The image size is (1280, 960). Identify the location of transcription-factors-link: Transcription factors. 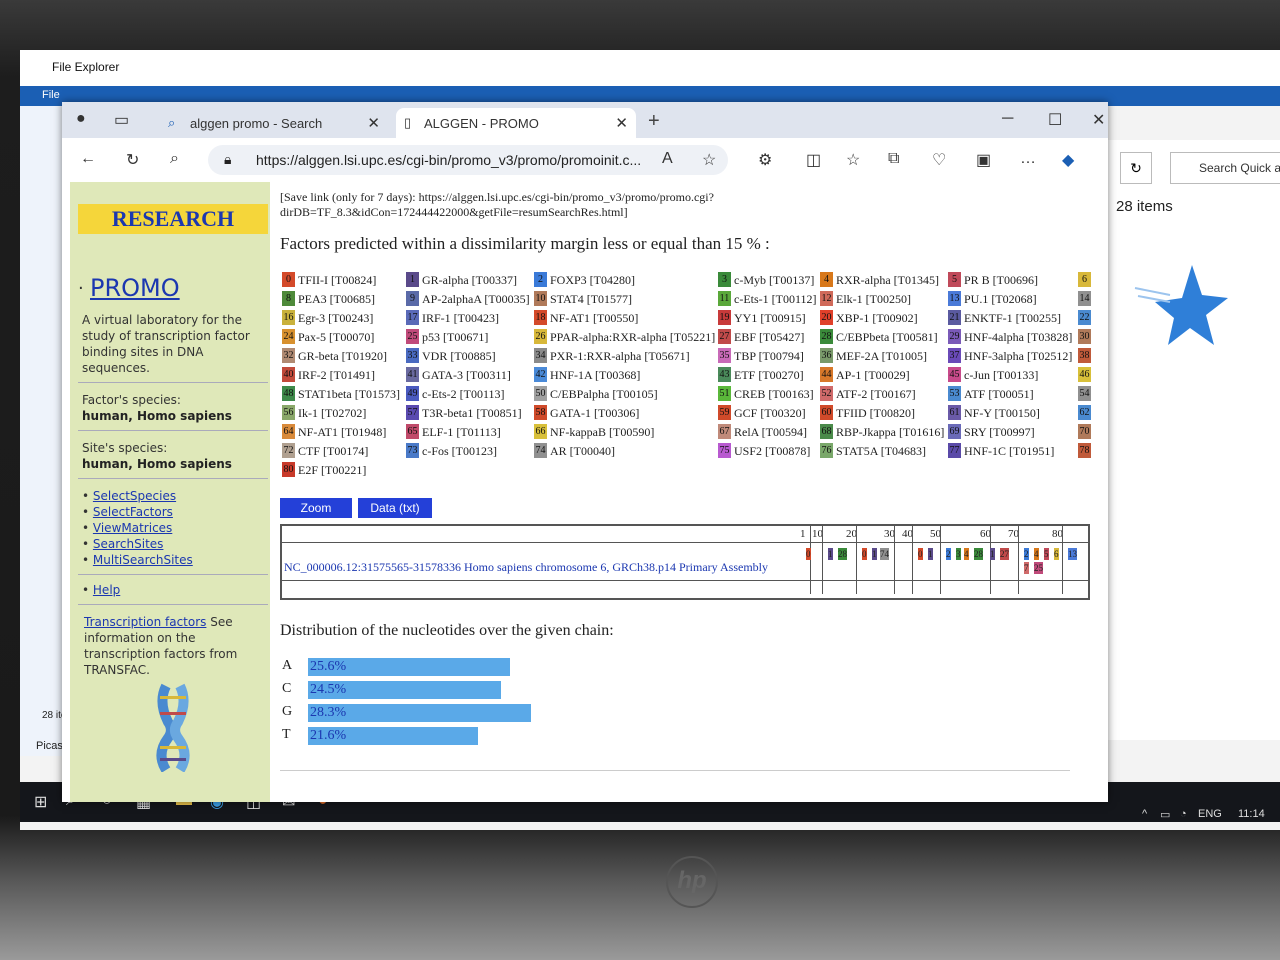
(145, 622).